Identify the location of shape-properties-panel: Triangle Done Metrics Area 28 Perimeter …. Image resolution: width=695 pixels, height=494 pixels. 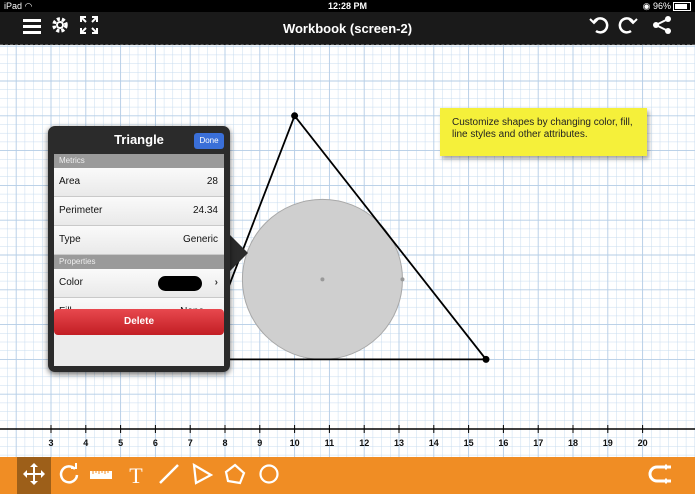
(139, 249).